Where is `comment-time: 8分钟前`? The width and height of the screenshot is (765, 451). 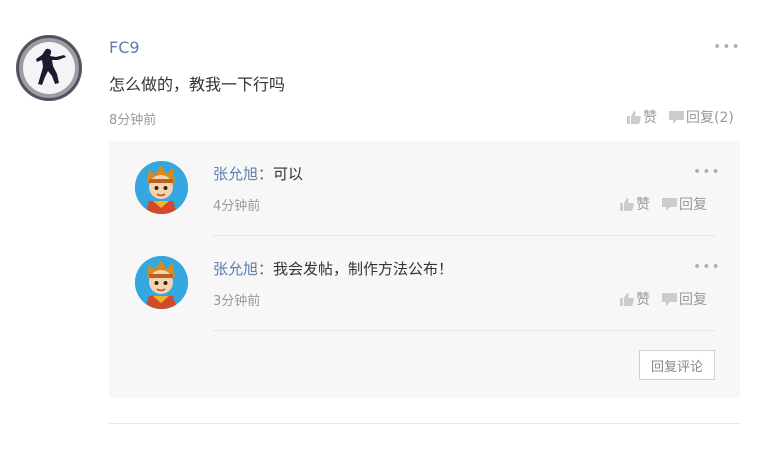 comment-time: 8分钟前 is located at coordinates (133, 120).